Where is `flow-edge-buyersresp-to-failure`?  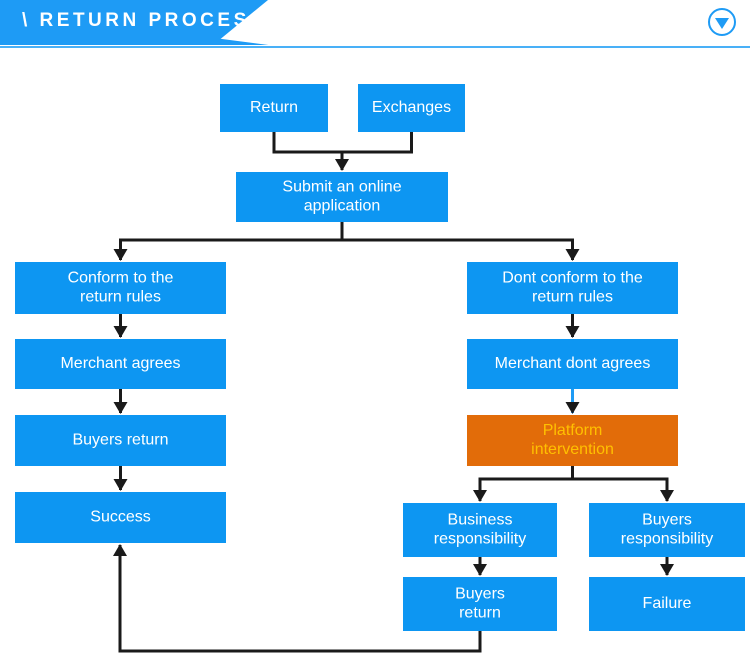 flow-edge-buyersresp-to-failure is located at coordinates (667, 566).